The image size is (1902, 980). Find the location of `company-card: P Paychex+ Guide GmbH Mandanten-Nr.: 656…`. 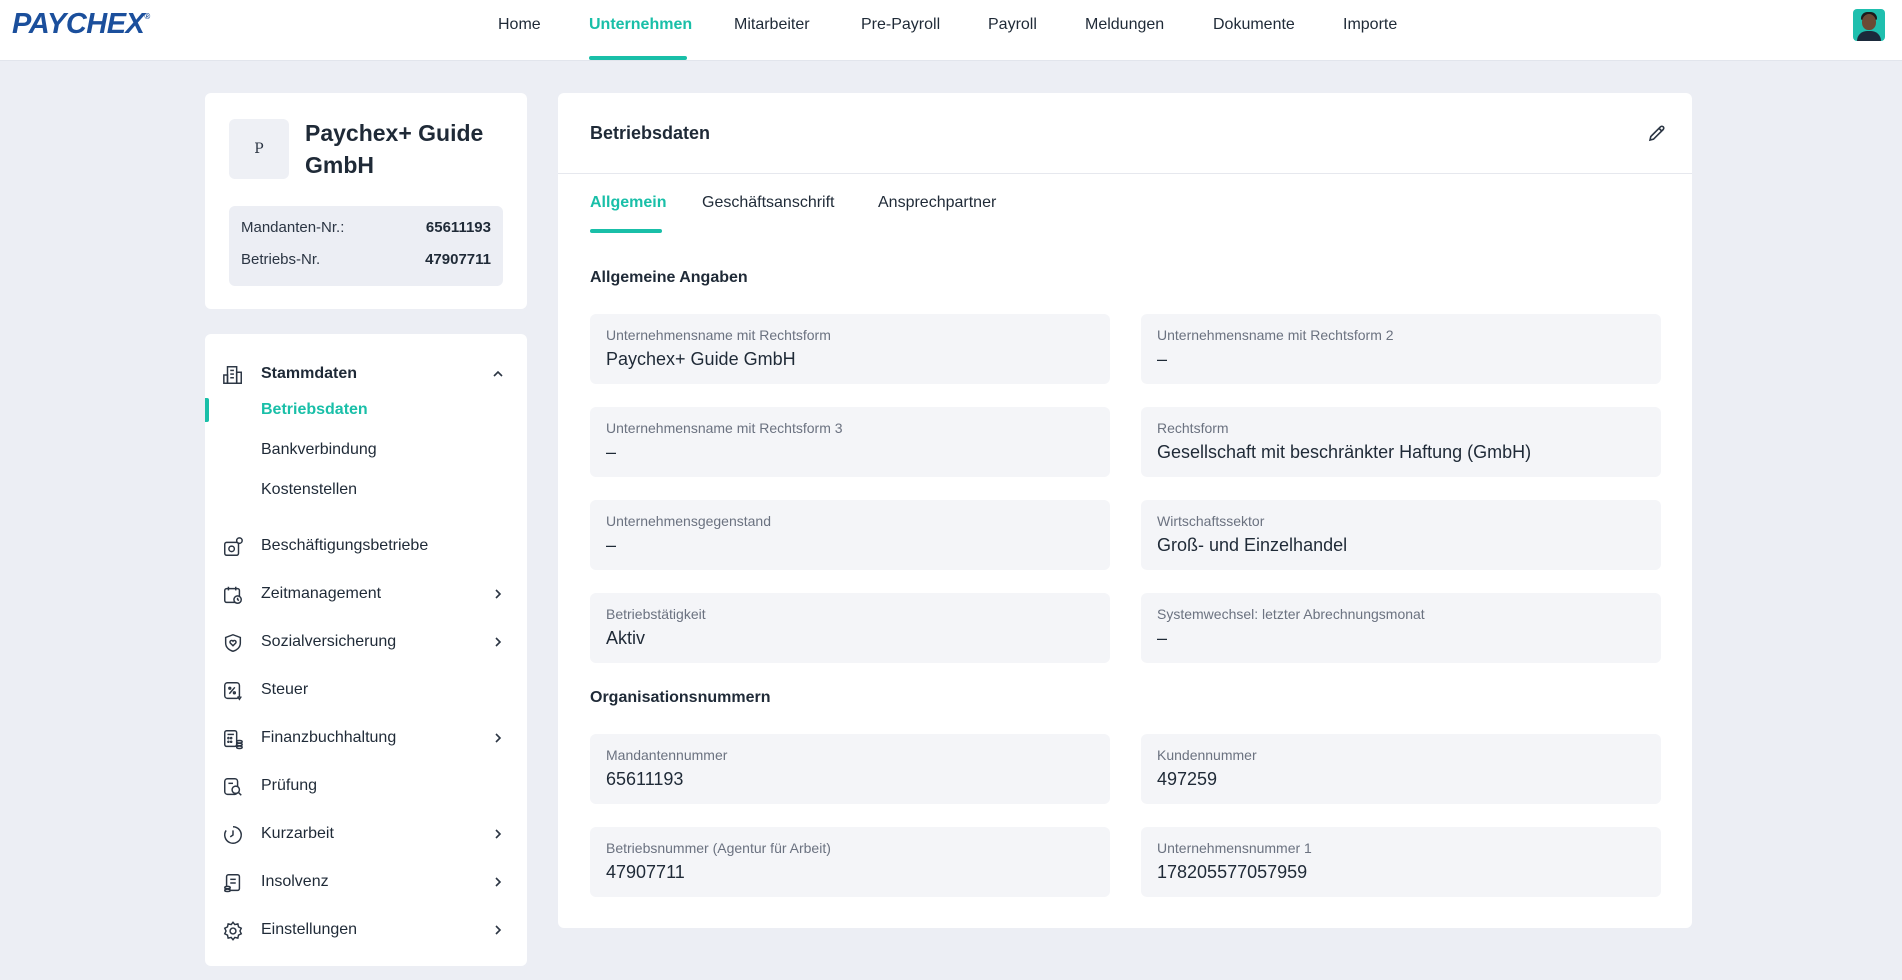

company-card: P Paychex+ Guide GmbH Mandanten-Nr.: 656… is located at coordinates (366, 201).